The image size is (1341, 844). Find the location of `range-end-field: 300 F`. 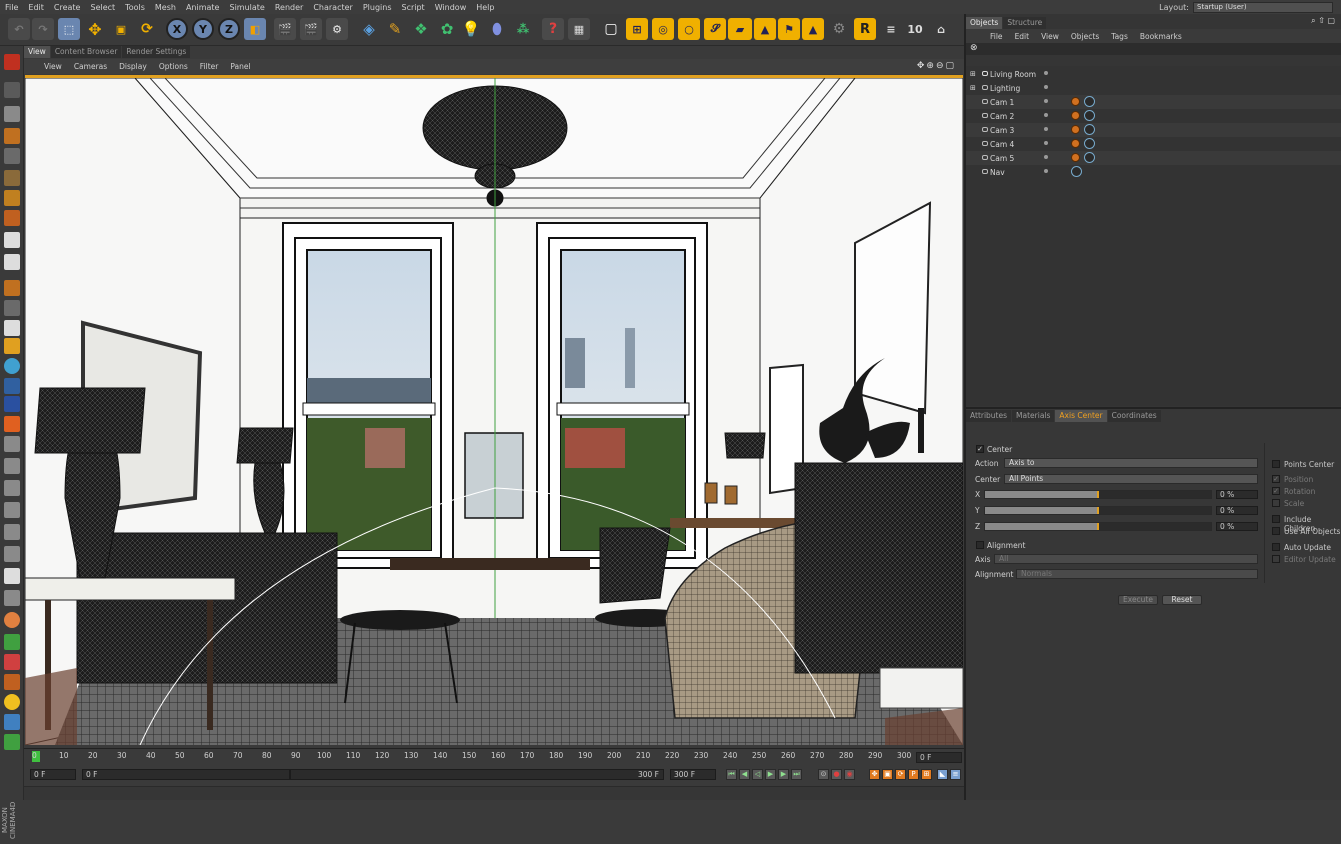

range-end-field: 300 F is located at coordinates (477, 774).